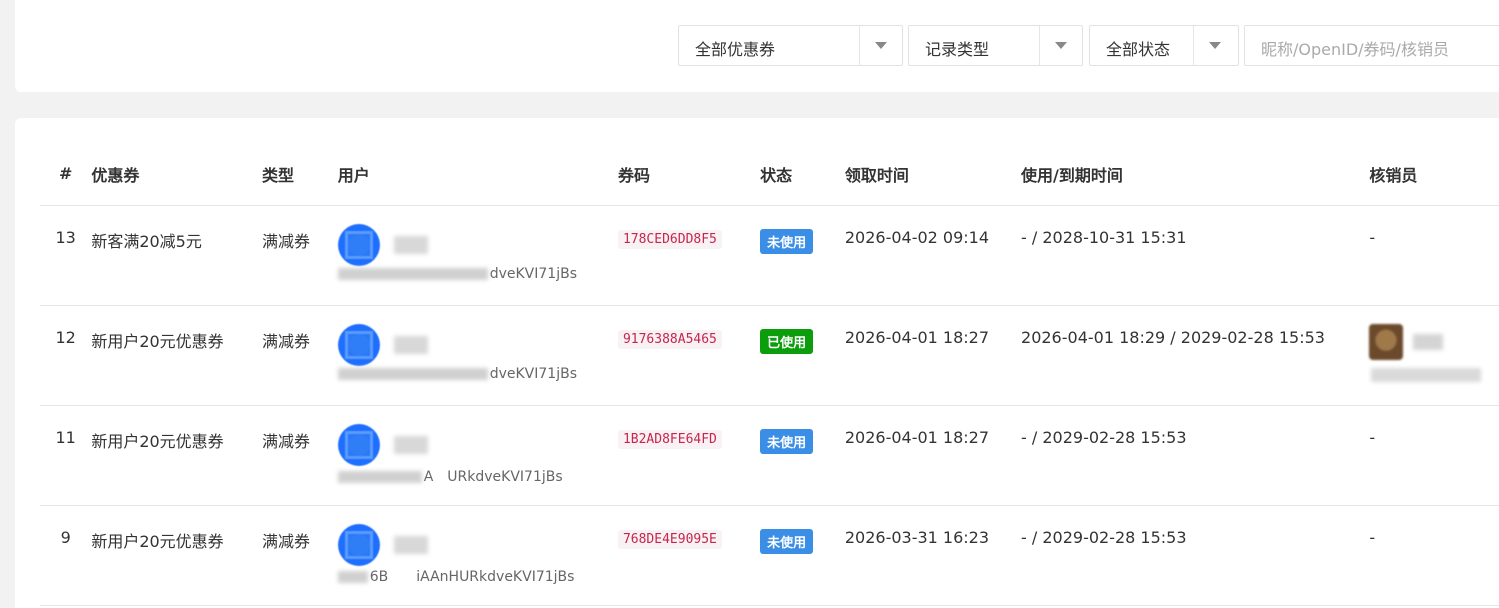  What do you see at coordinates (917, 237) in the screenshot?
I see `row-claim-time: 2026-04-02 09:14` at bounding box center [917, 237].